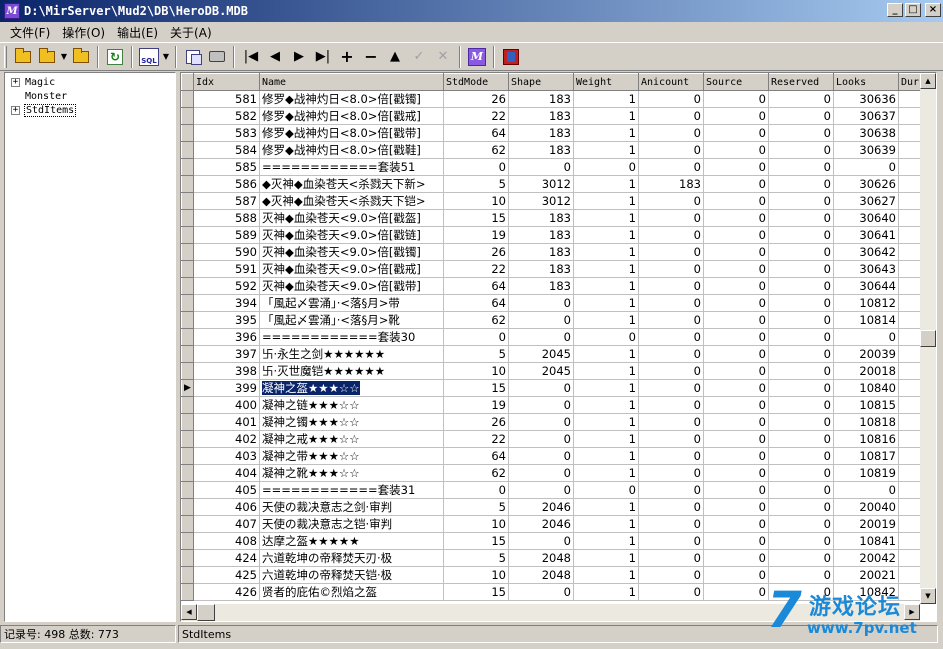 This screenshot has width=943, height=649. Describe the element at coordinates (351, 507) in the screenshot. I see `cell-name: 天使の裁决意志之剑·审判` at that location.